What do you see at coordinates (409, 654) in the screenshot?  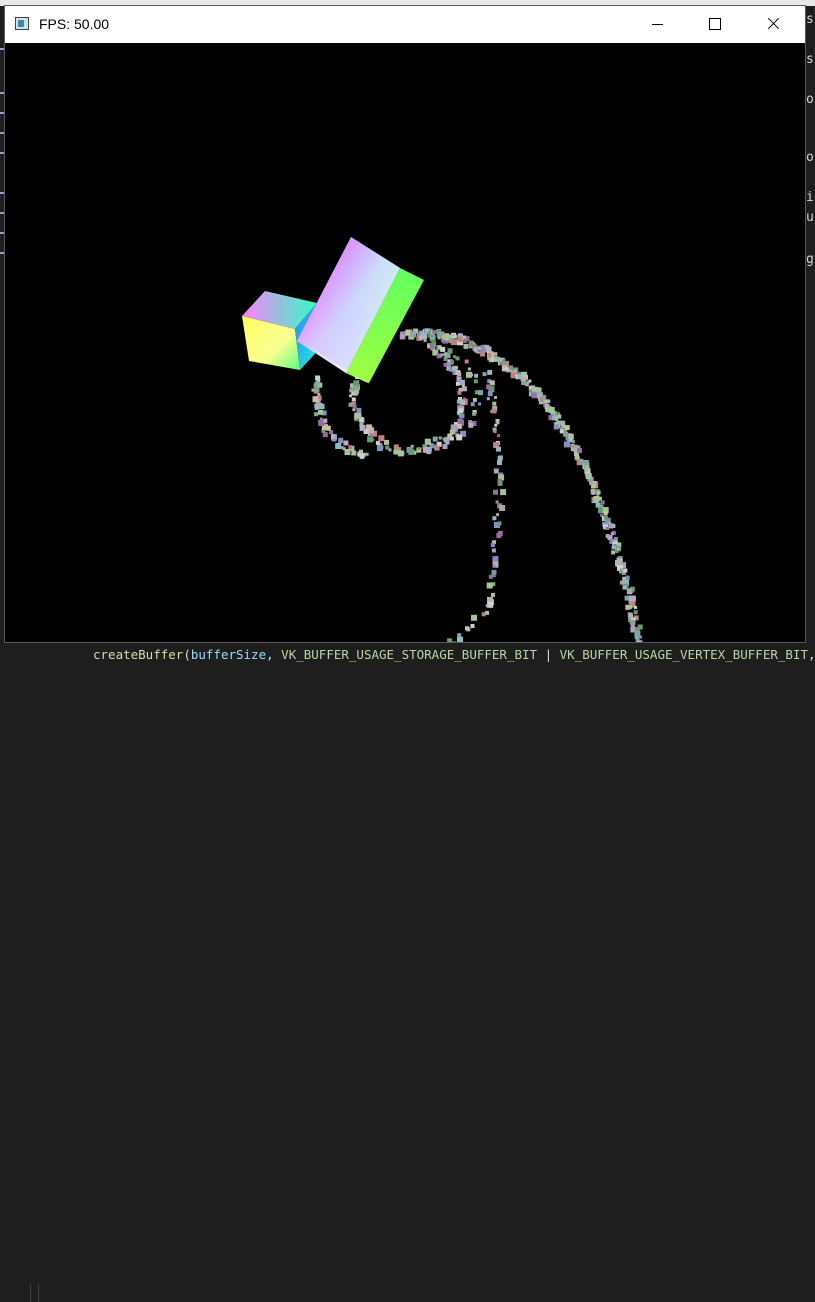 I see `code-token: VK_BUFFER_USAGE_STORAGE_BUFFER_BIT` at bounding box center [409, 654].